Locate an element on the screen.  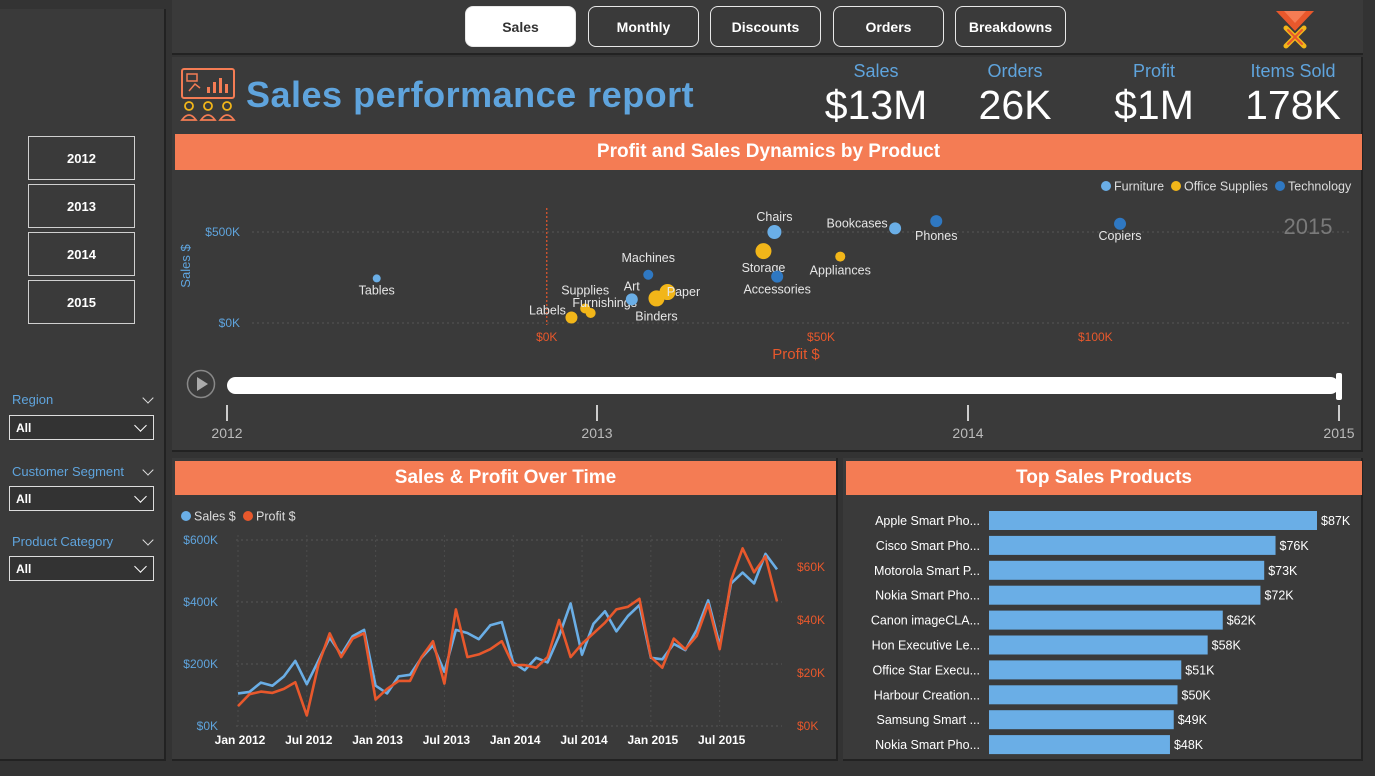
category-select: All is located at coordinates (81, 568).